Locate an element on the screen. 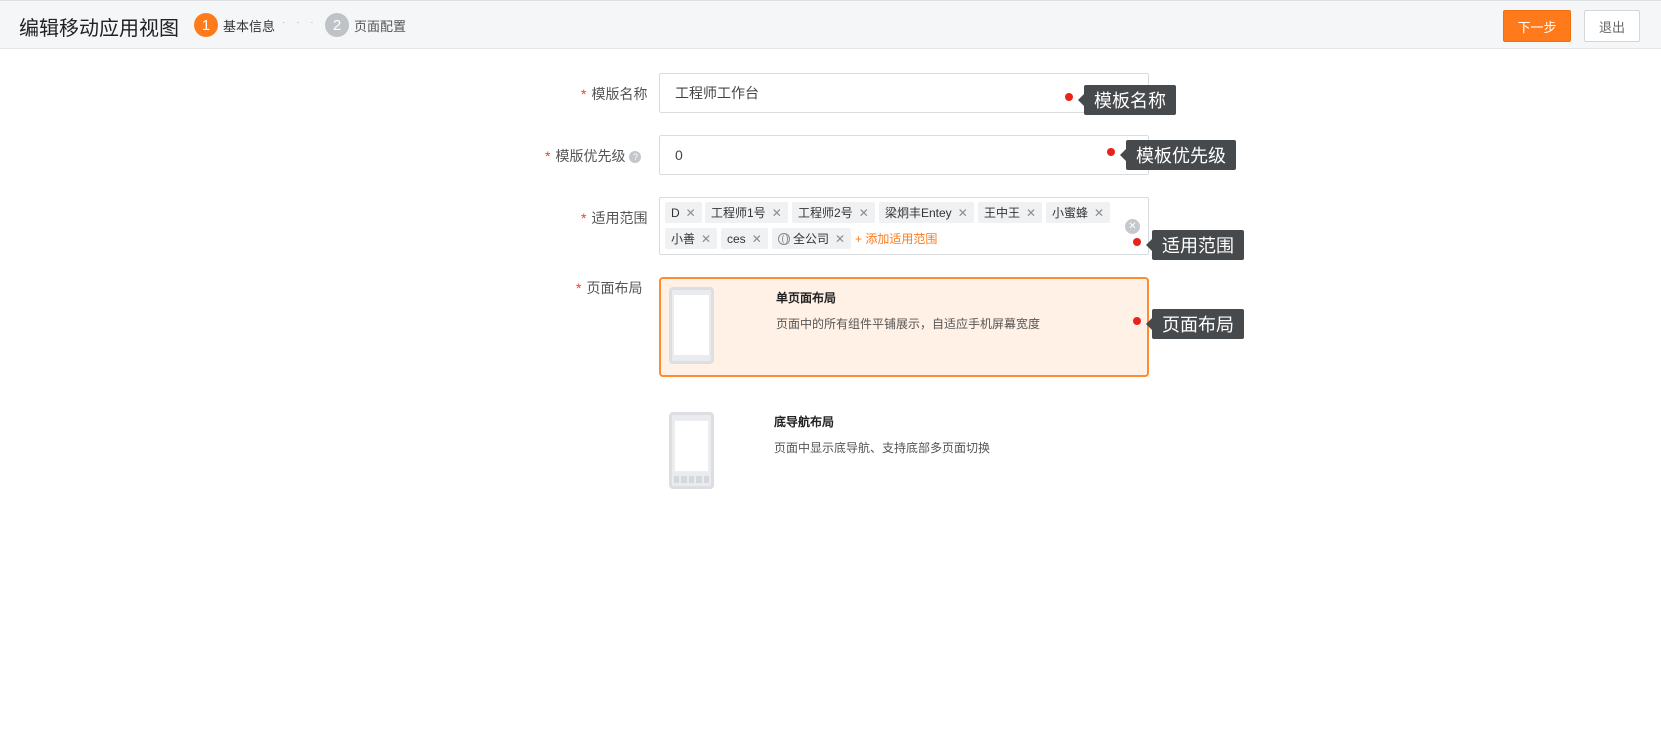 This screenshot has height=753, width=1661. template-priority-label: * 模版优先级? is located at coordinates (593, 156).